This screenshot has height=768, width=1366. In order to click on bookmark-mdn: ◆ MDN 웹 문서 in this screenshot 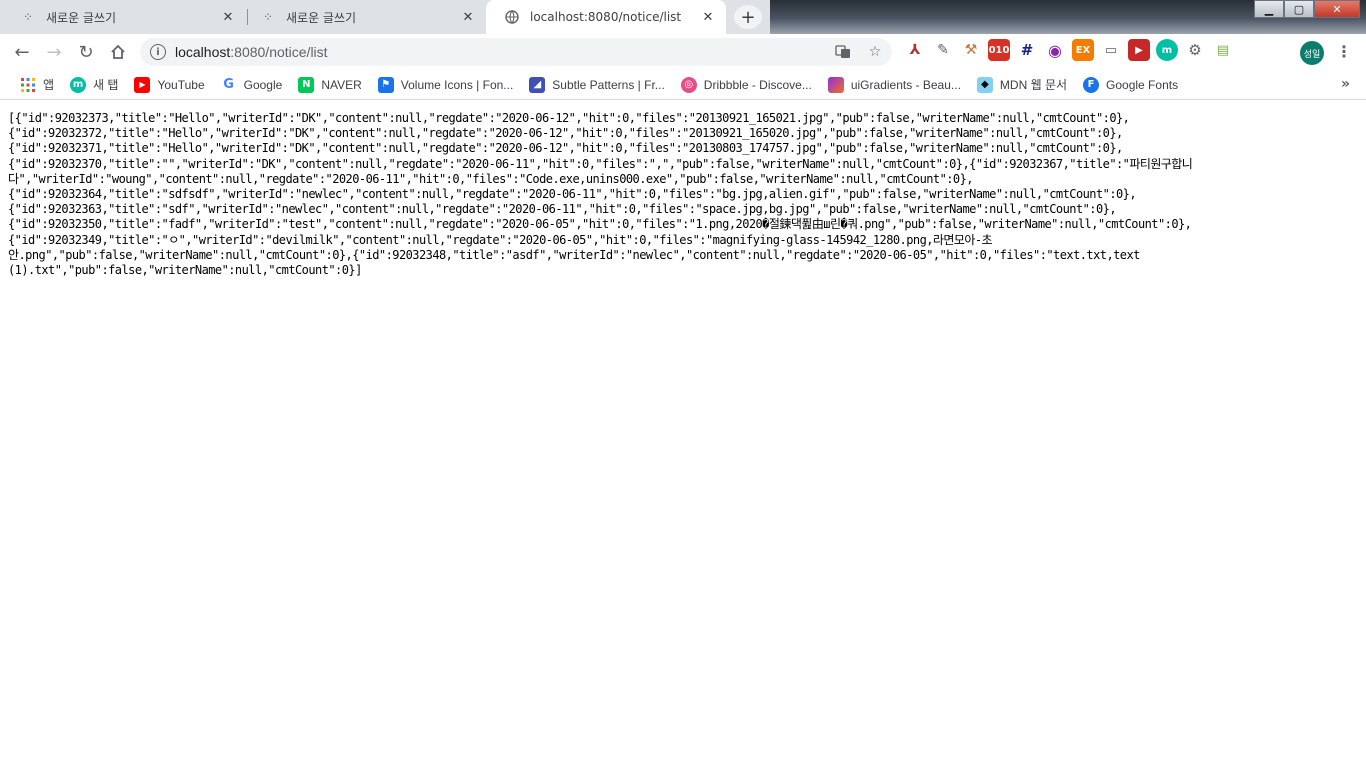, I will do `click(1022, 85)`.